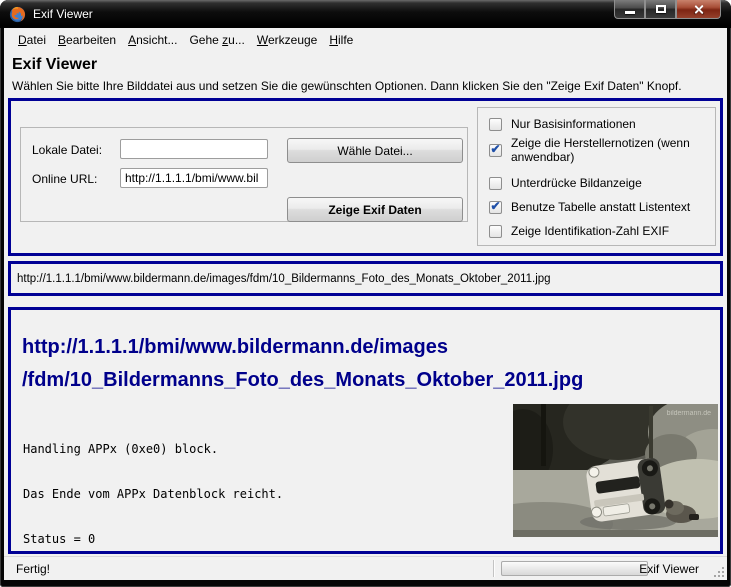  Describe the element at coordinates (67, 150) in the screenshot. I see `local-file-label: Lokale Datei:` at that location.